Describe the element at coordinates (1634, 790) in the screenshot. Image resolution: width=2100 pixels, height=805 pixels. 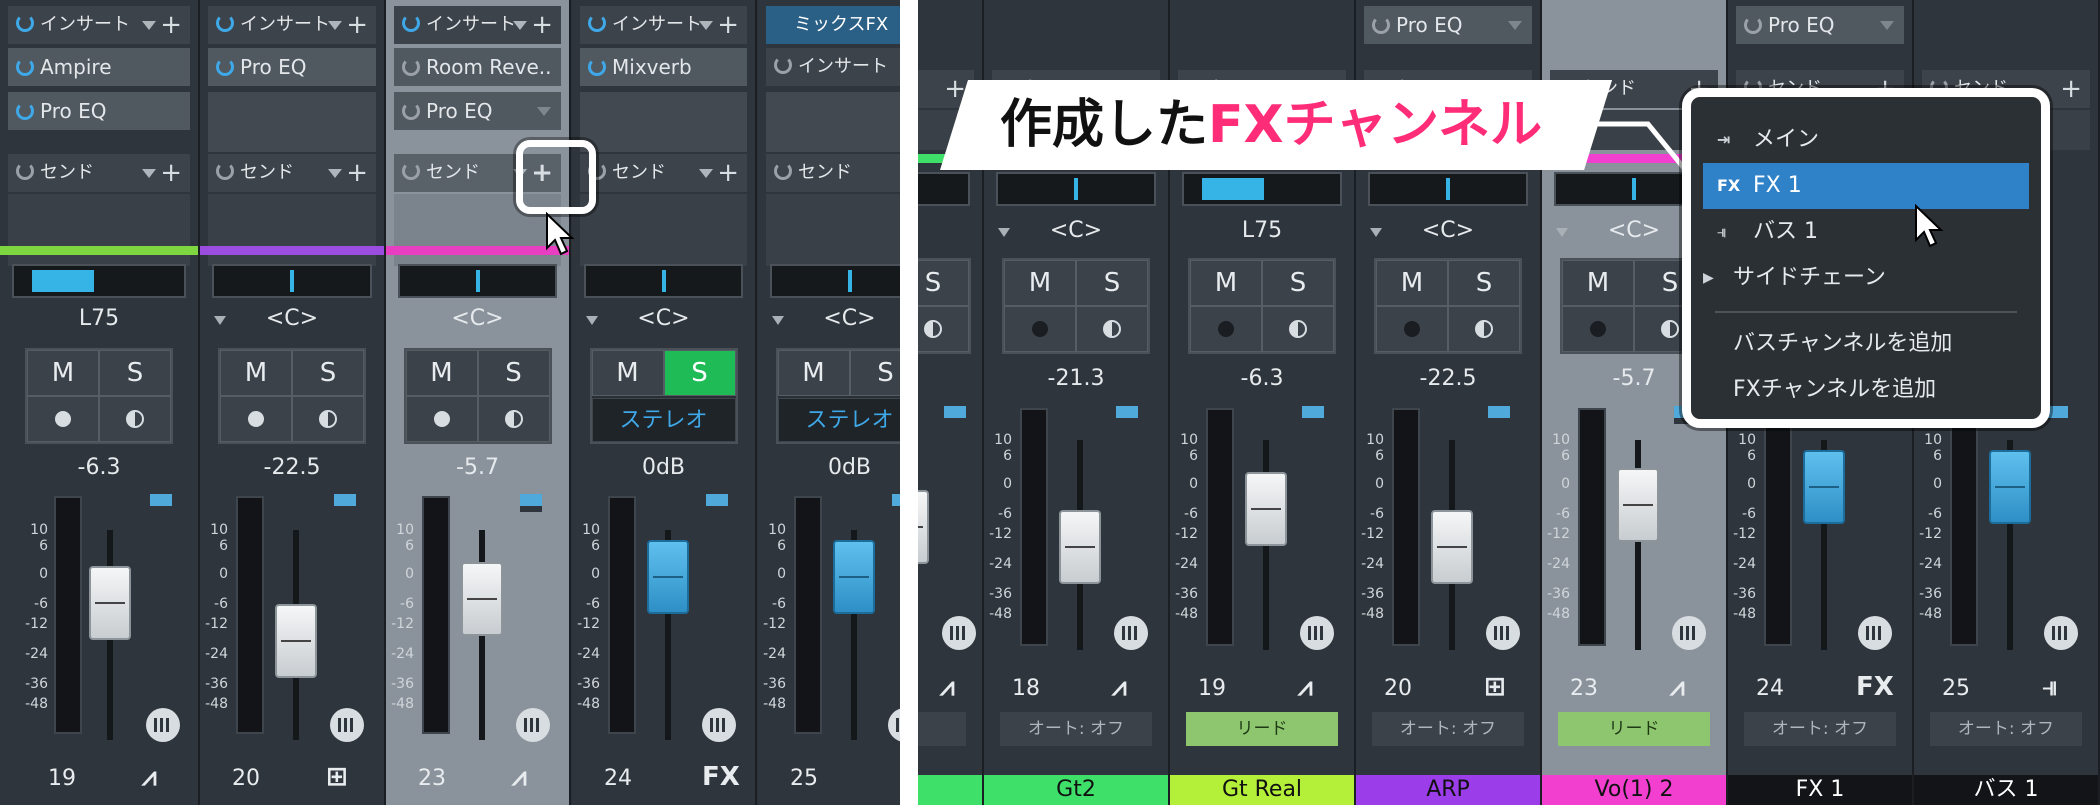
I see `track-name: Vo(1) 2` at that location.